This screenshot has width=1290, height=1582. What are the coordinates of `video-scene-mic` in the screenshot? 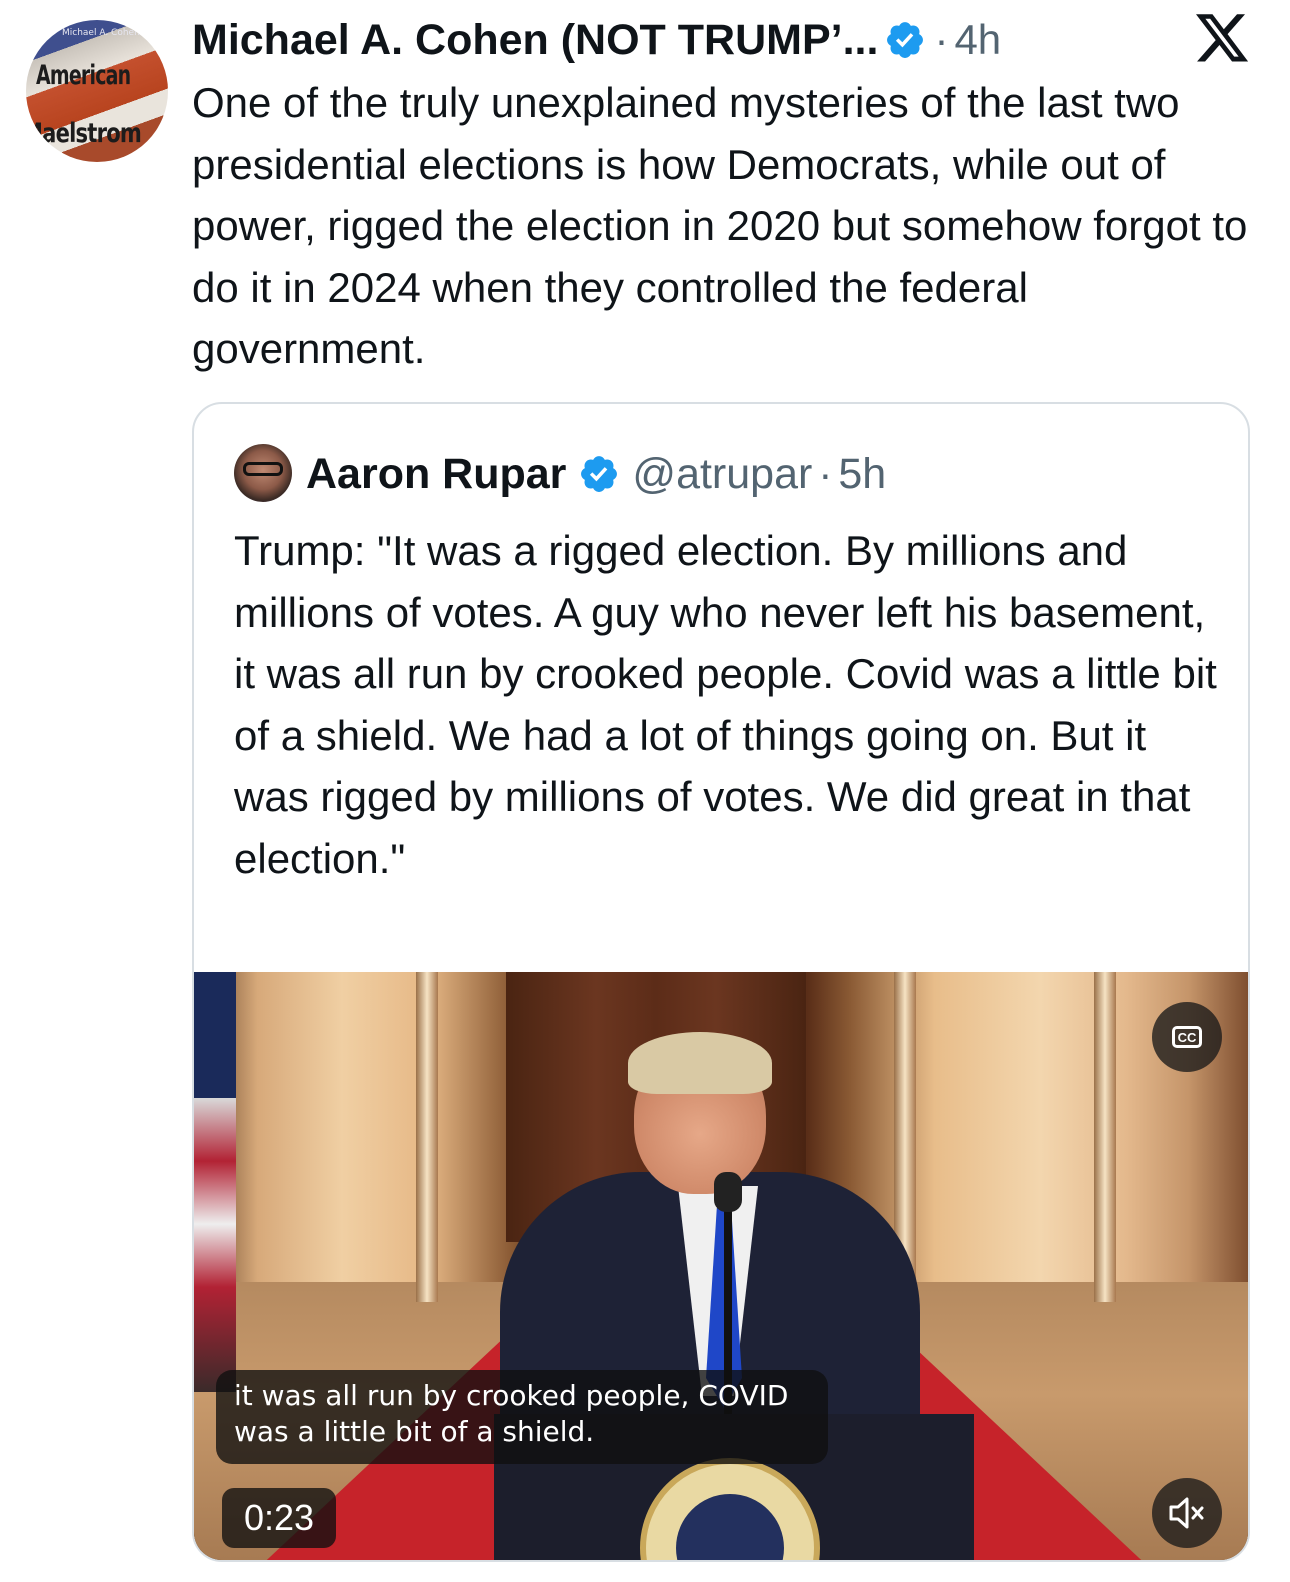 It's located at (728, 1192).